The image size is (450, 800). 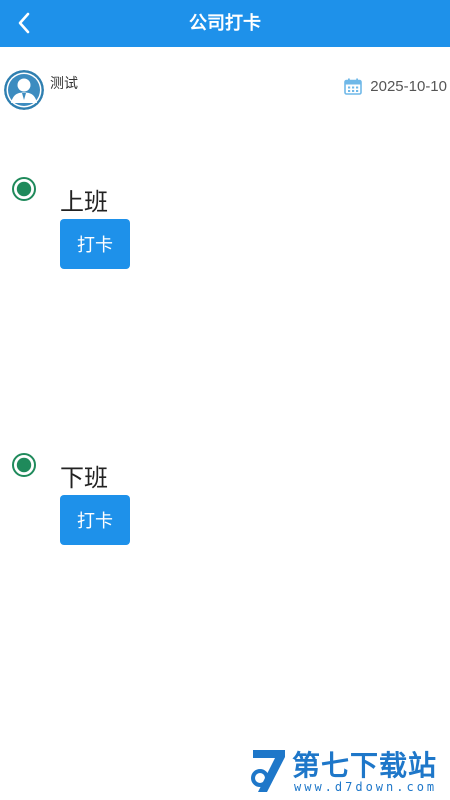 I want to click on back-button, so click(x=24, y=23).